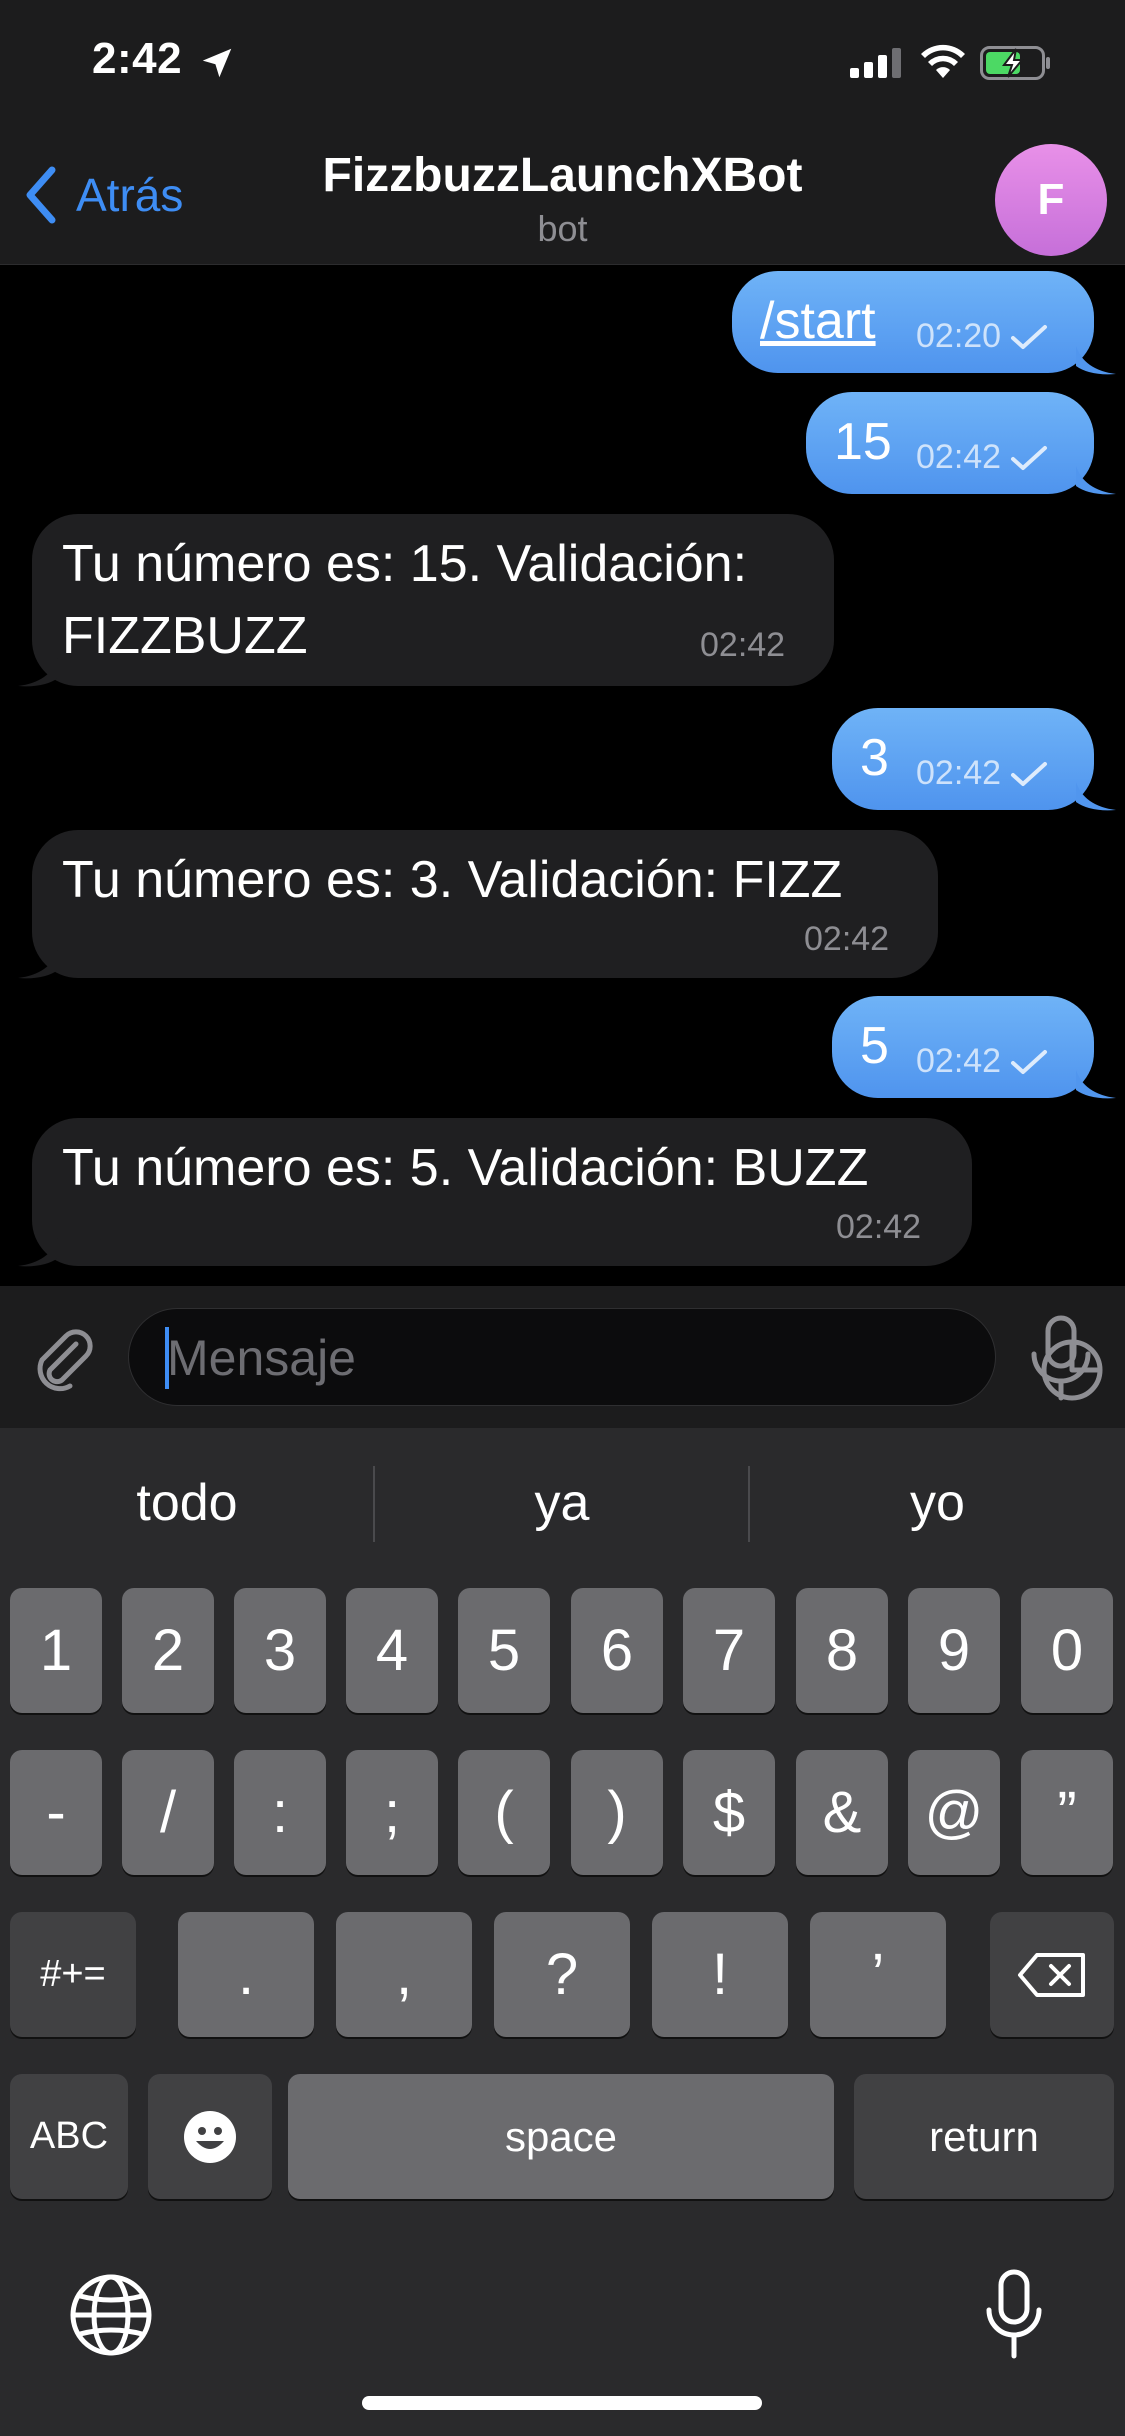 The height and width of the screenshot is (2436, 1125). I want to click on location-arrow-icon, so click(217, 63).